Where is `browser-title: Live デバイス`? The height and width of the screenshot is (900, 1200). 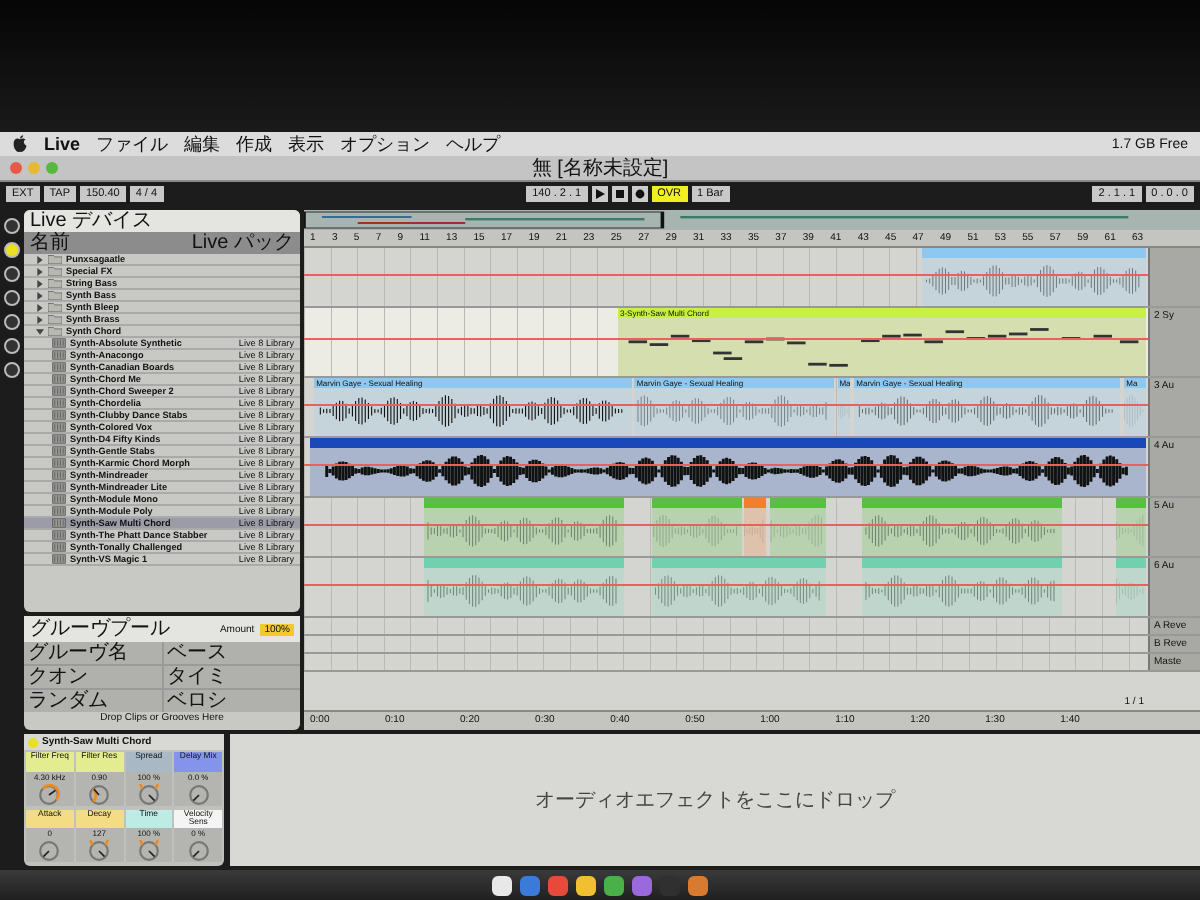 browser-title: Live デバイス is located at coordinates (91, 221).